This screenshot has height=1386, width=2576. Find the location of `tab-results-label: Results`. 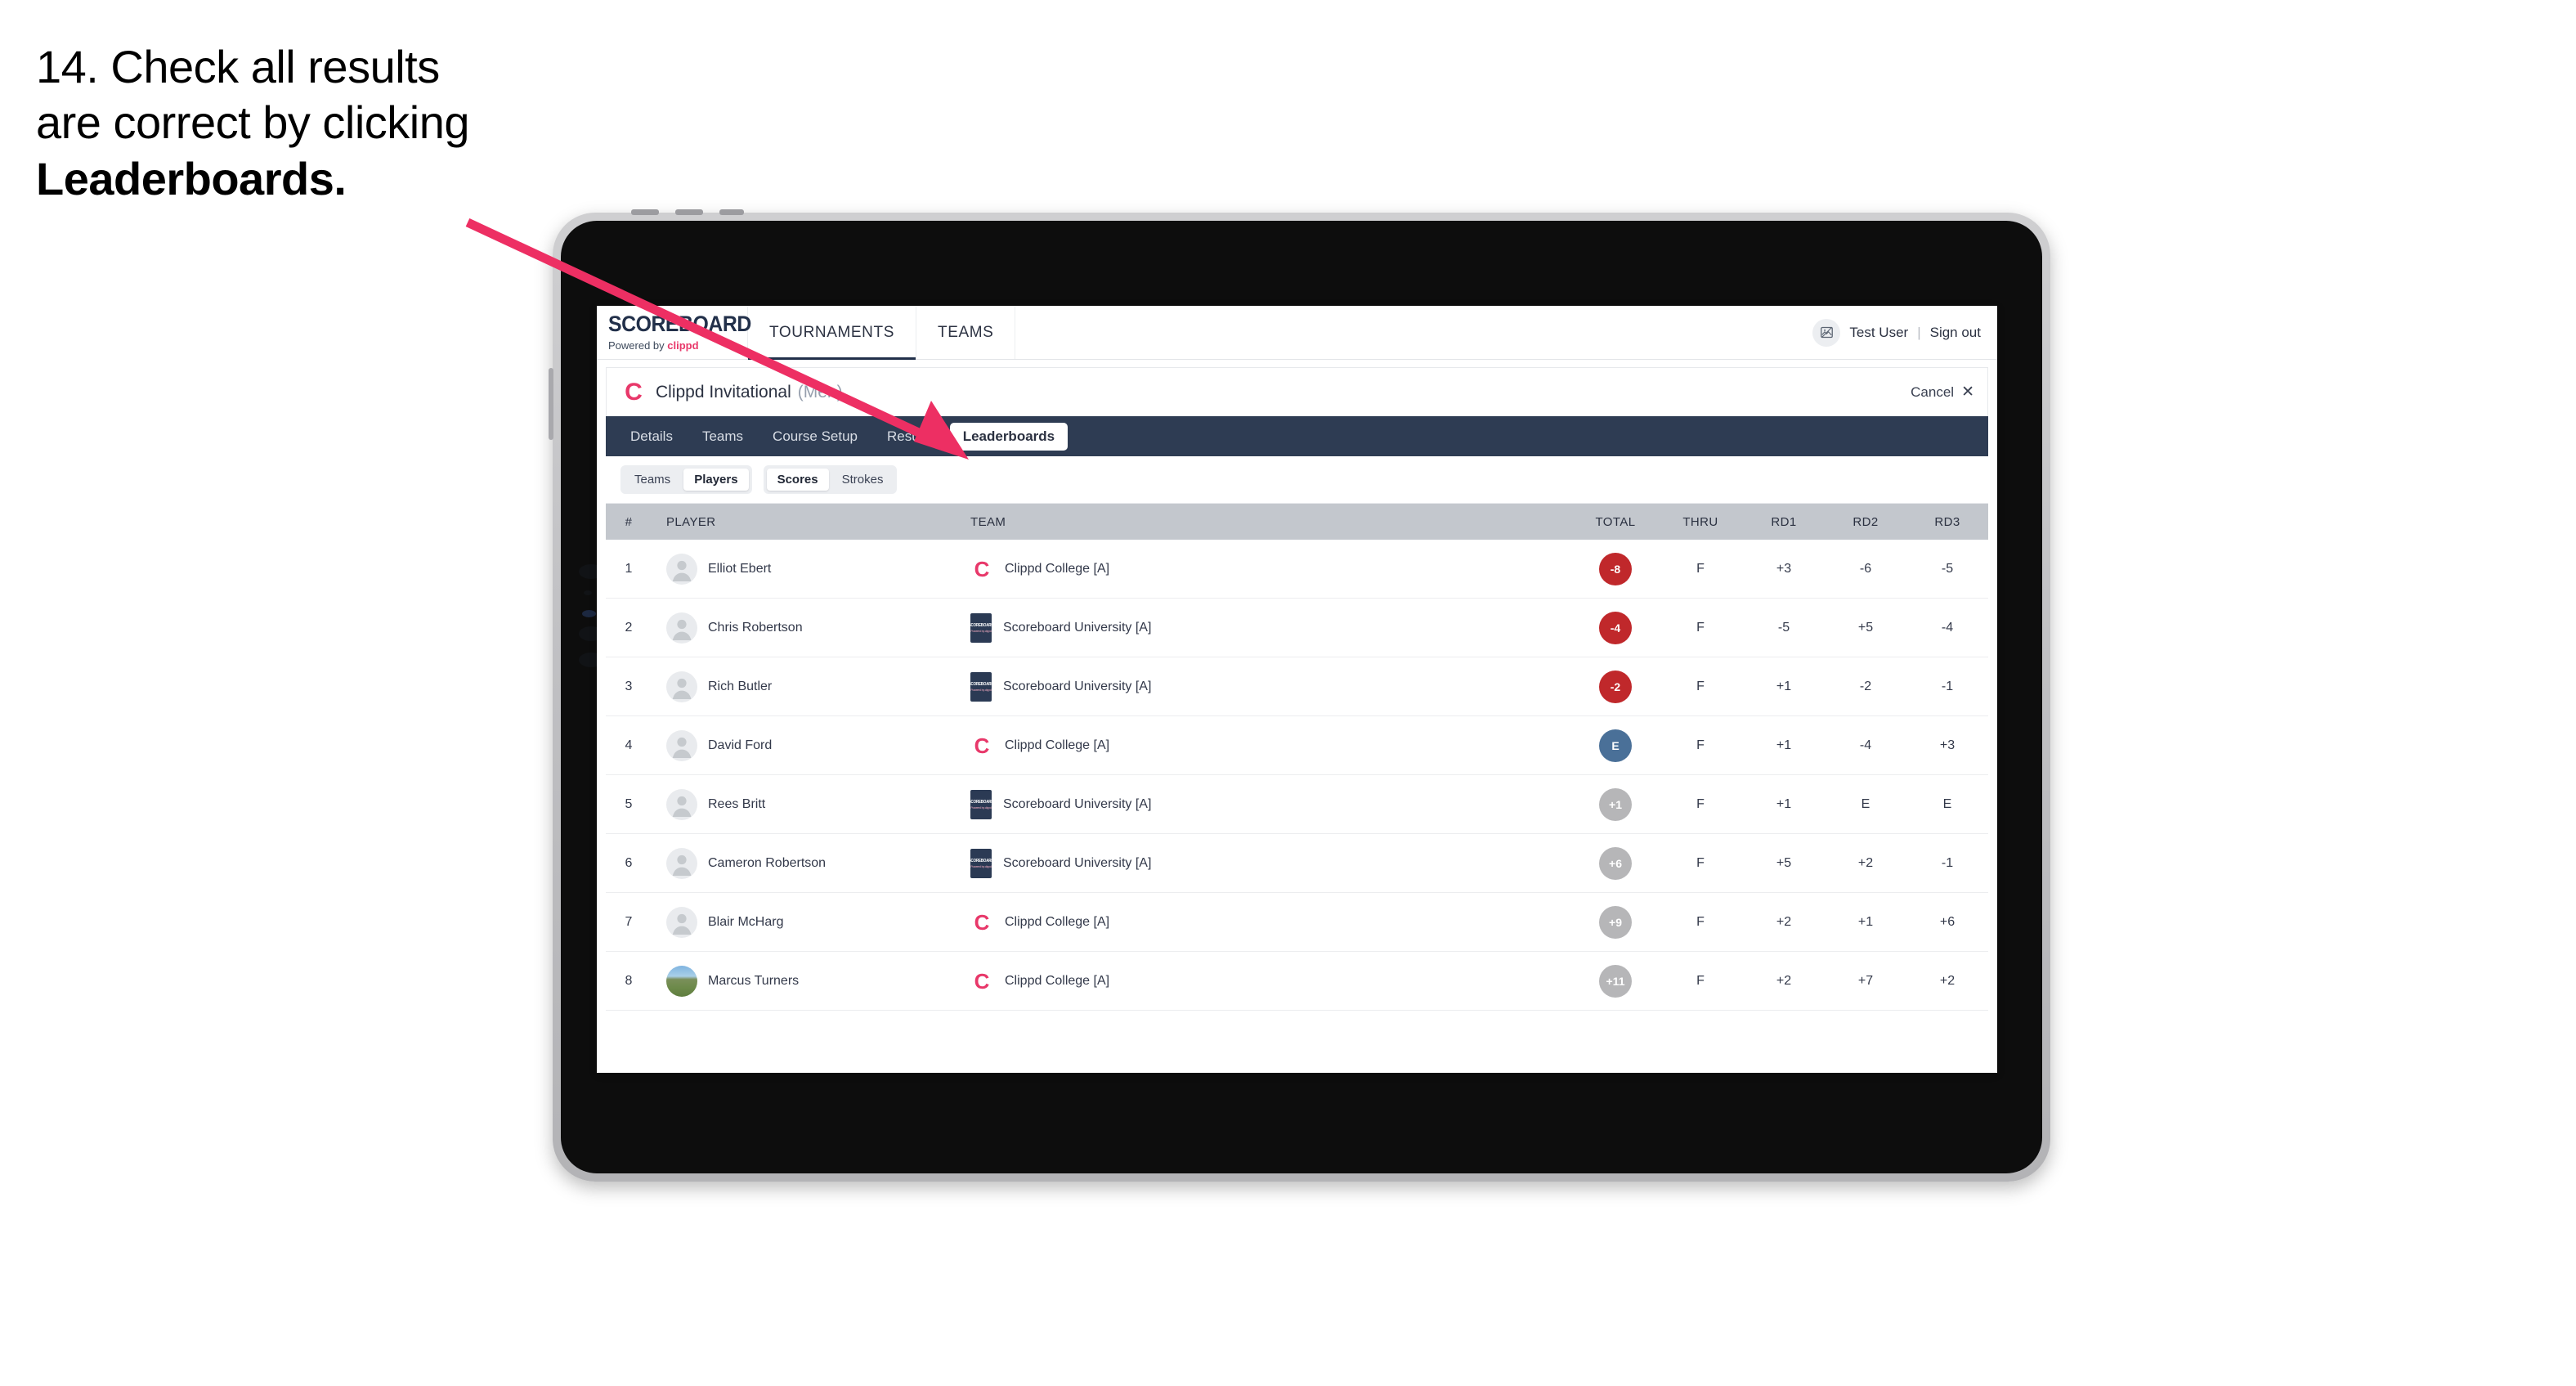

tab-results-label: Results is located at coordinates (911, 436).